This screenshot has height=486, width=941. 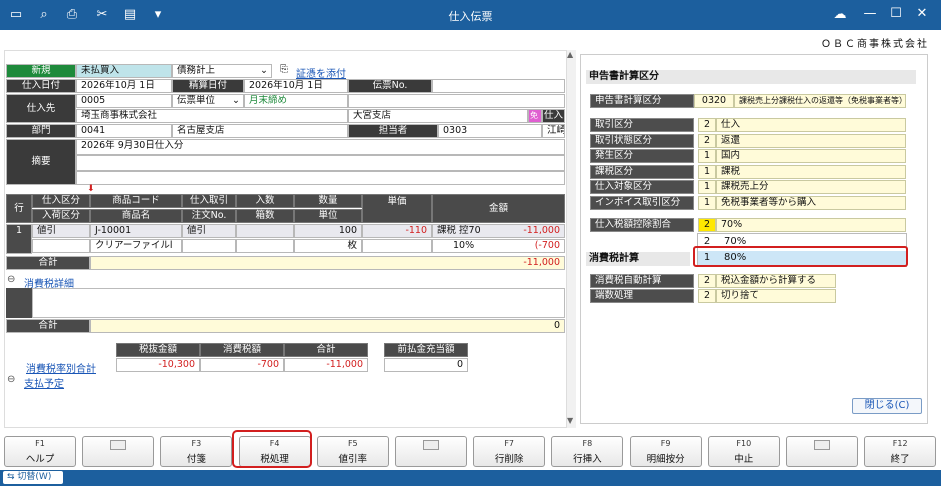 What do you see at coordinates (642, 281) in the screenshot?
I see `auto-label: 消費税自動計算` at bounding box center [642, 281].